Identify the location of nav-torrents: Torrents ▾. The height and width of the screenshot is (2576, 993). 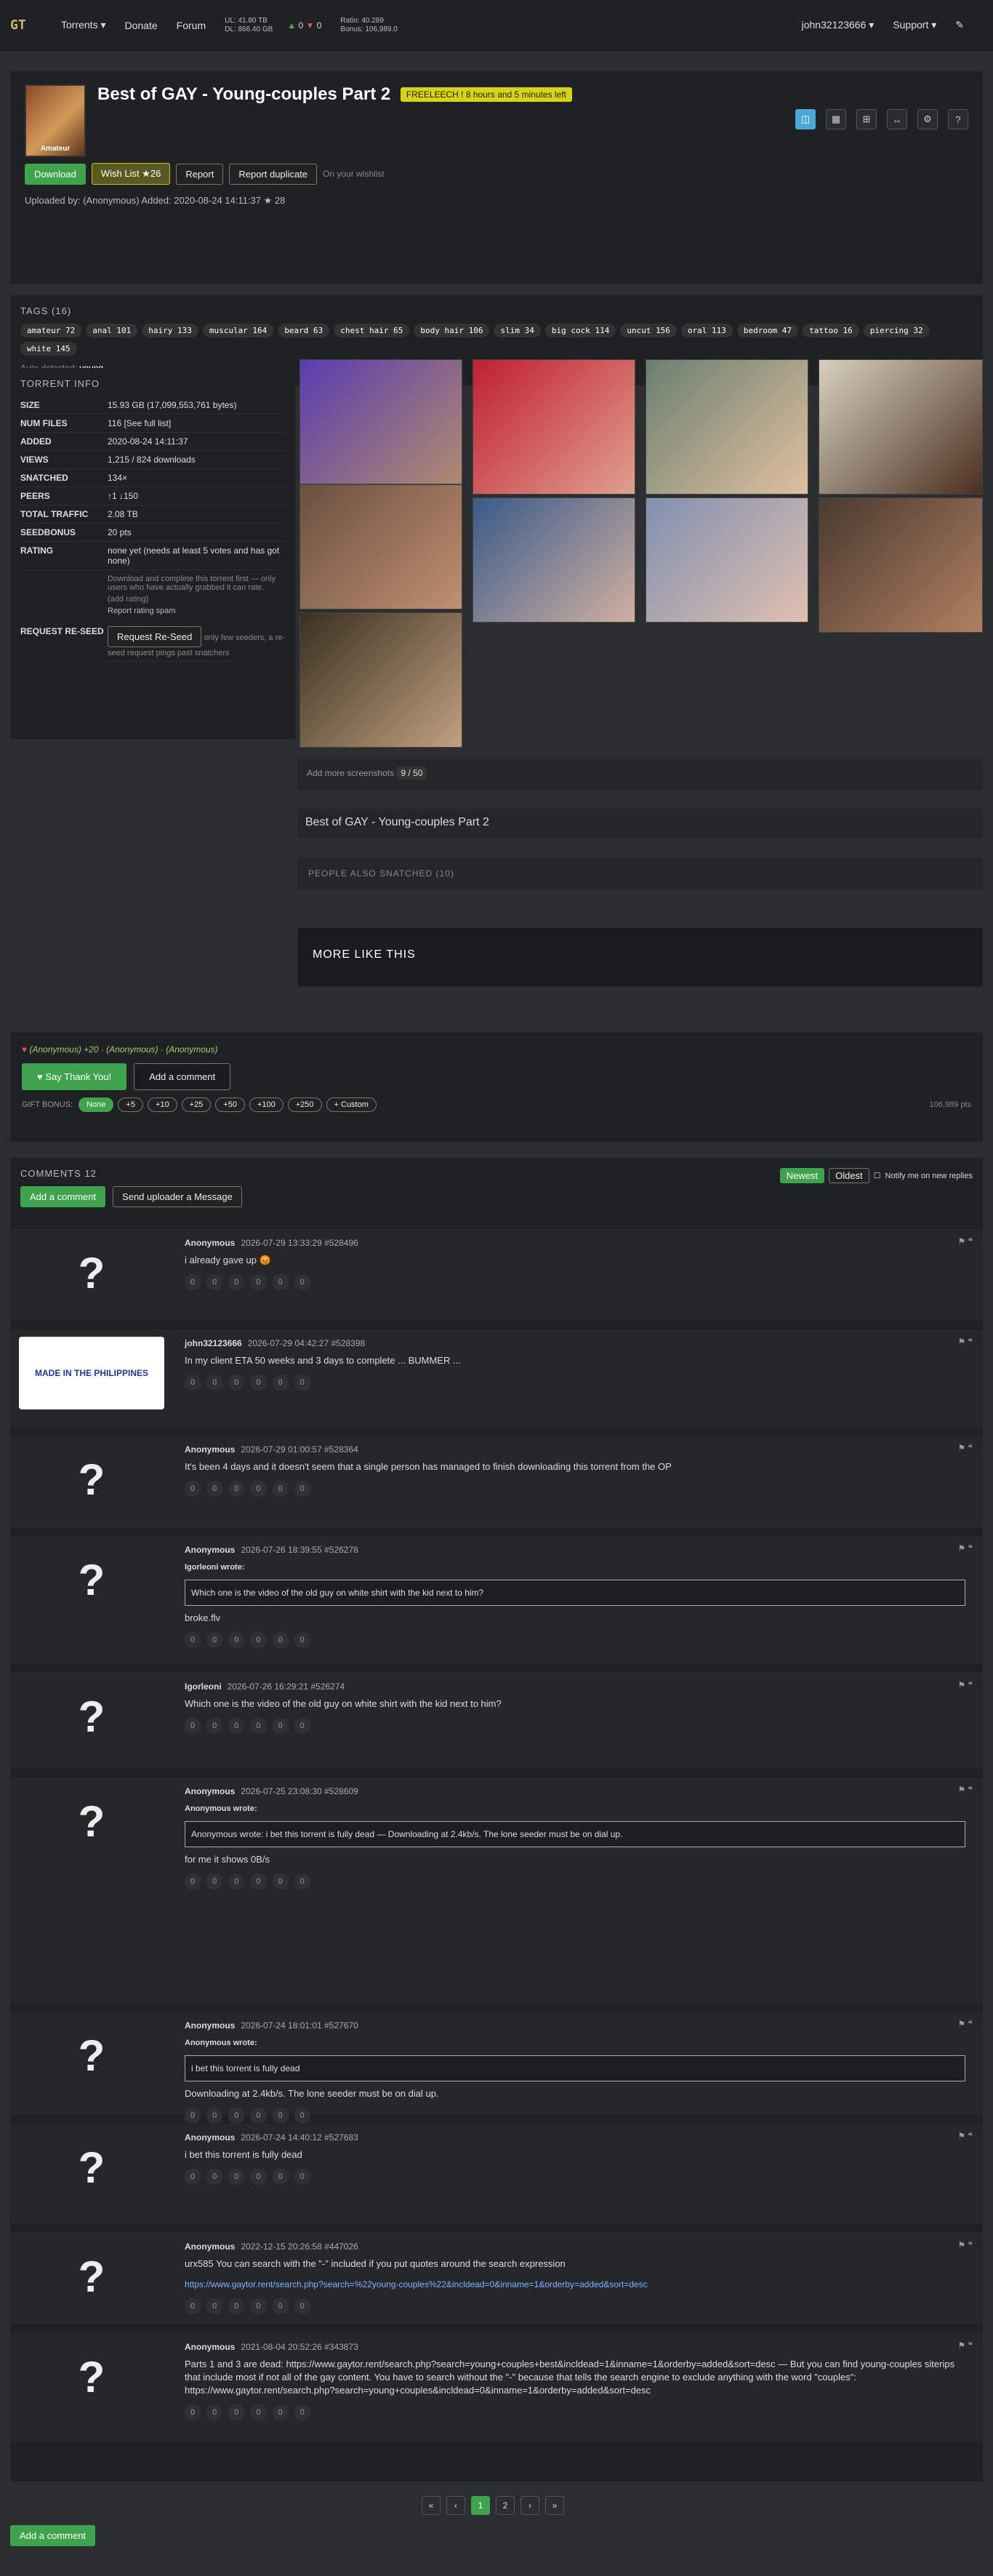
(83, 25).